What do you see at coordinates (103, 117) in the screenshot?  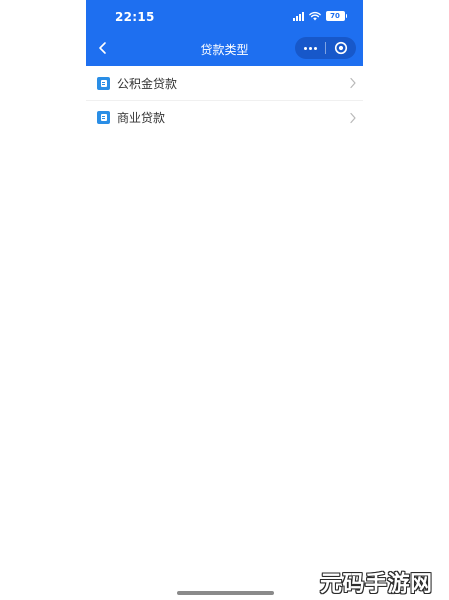 I see `briefcase-icon` at bounding box center [103, 117].